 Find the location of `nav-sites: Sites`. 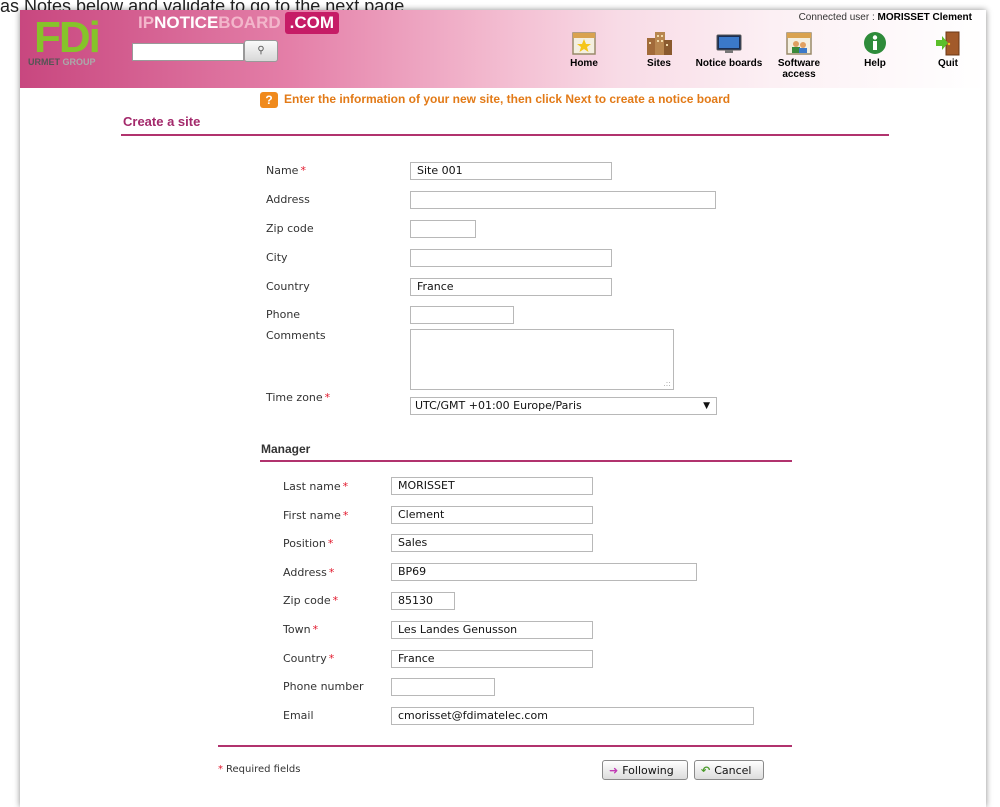

nav-sites: Sites is located at coordinates (659, 49).